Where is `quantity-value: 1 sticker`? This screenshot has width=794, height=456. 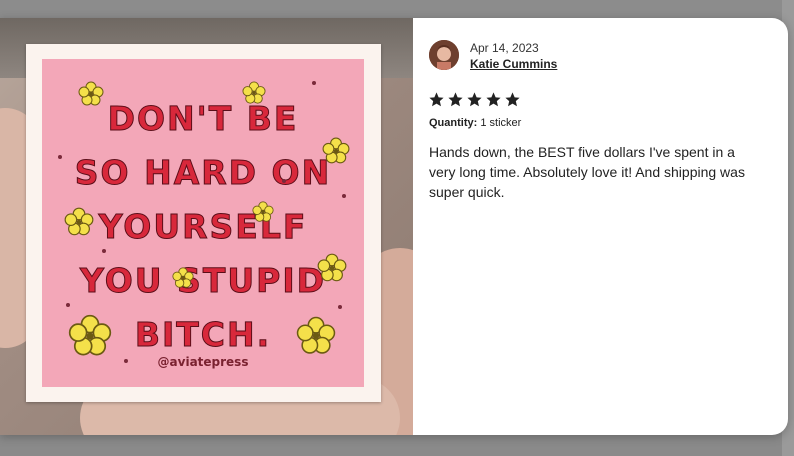
quantity-value: 1 sticker is located at coordinates (501, 123).